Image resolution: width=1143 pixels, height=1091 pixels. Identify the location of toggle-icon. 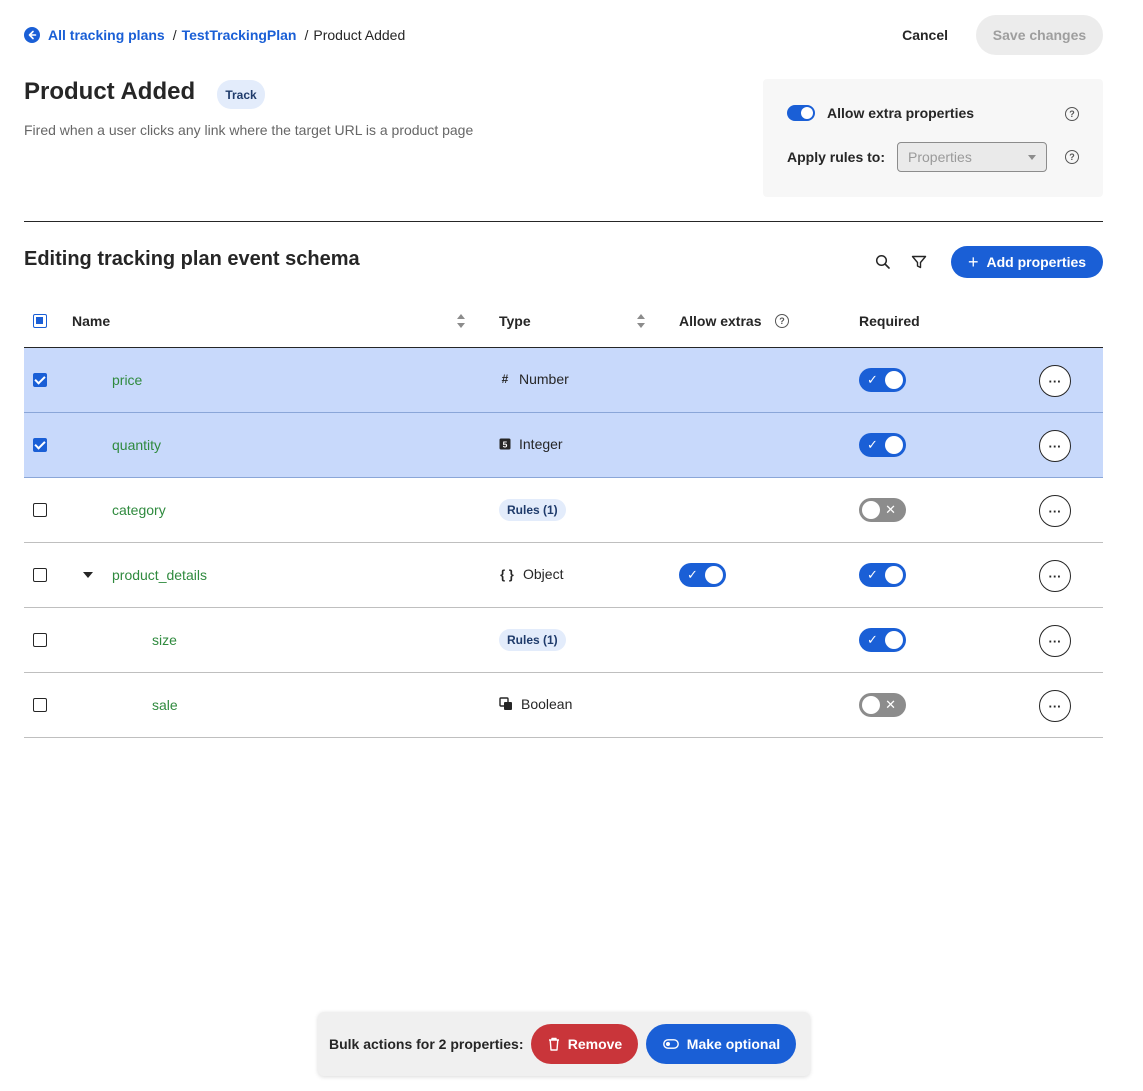
(670, 1044).